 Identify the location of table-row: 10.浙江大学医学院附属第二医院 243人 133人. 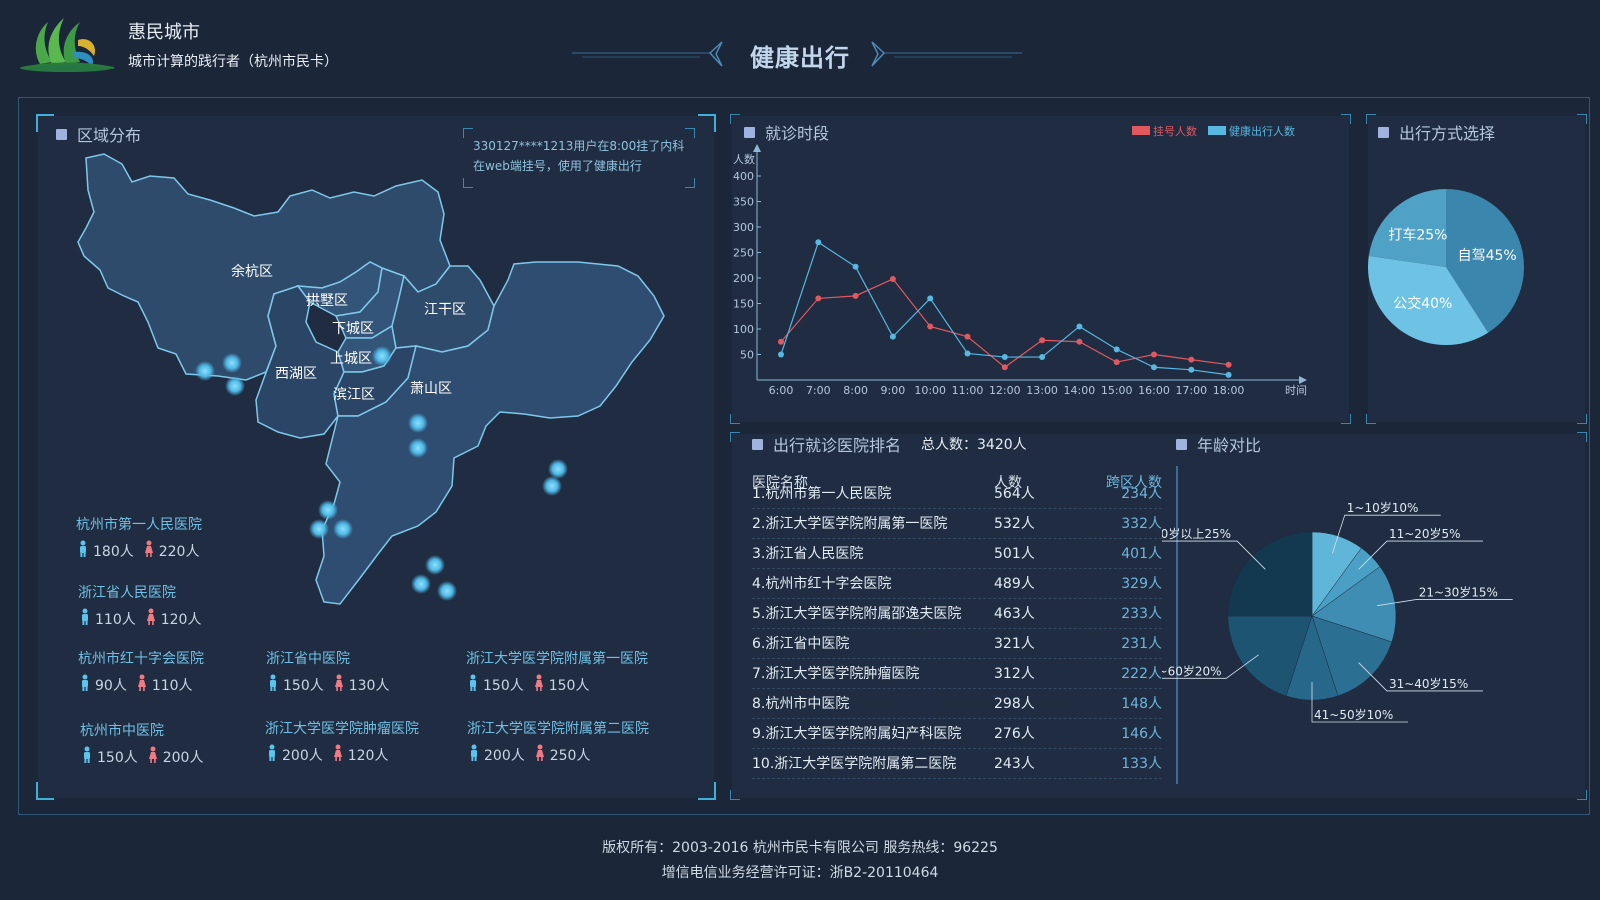
(957, 764).